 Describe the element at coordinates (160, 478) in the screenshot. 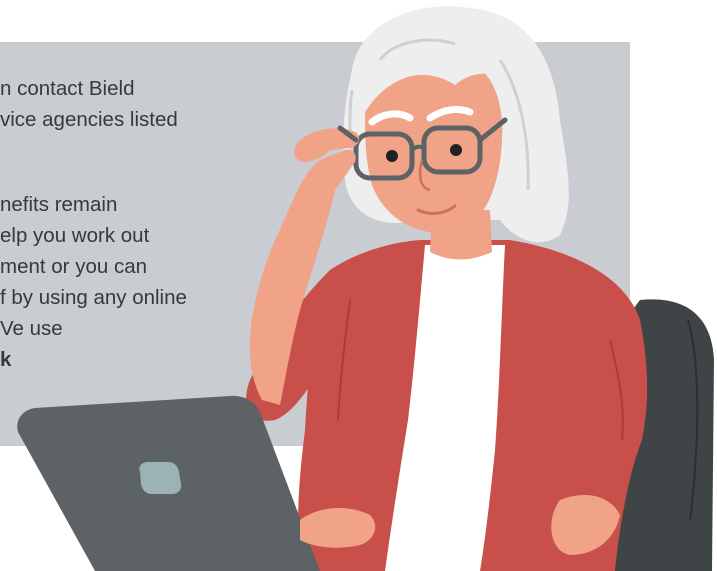

I see `laptop-logo` at that location.